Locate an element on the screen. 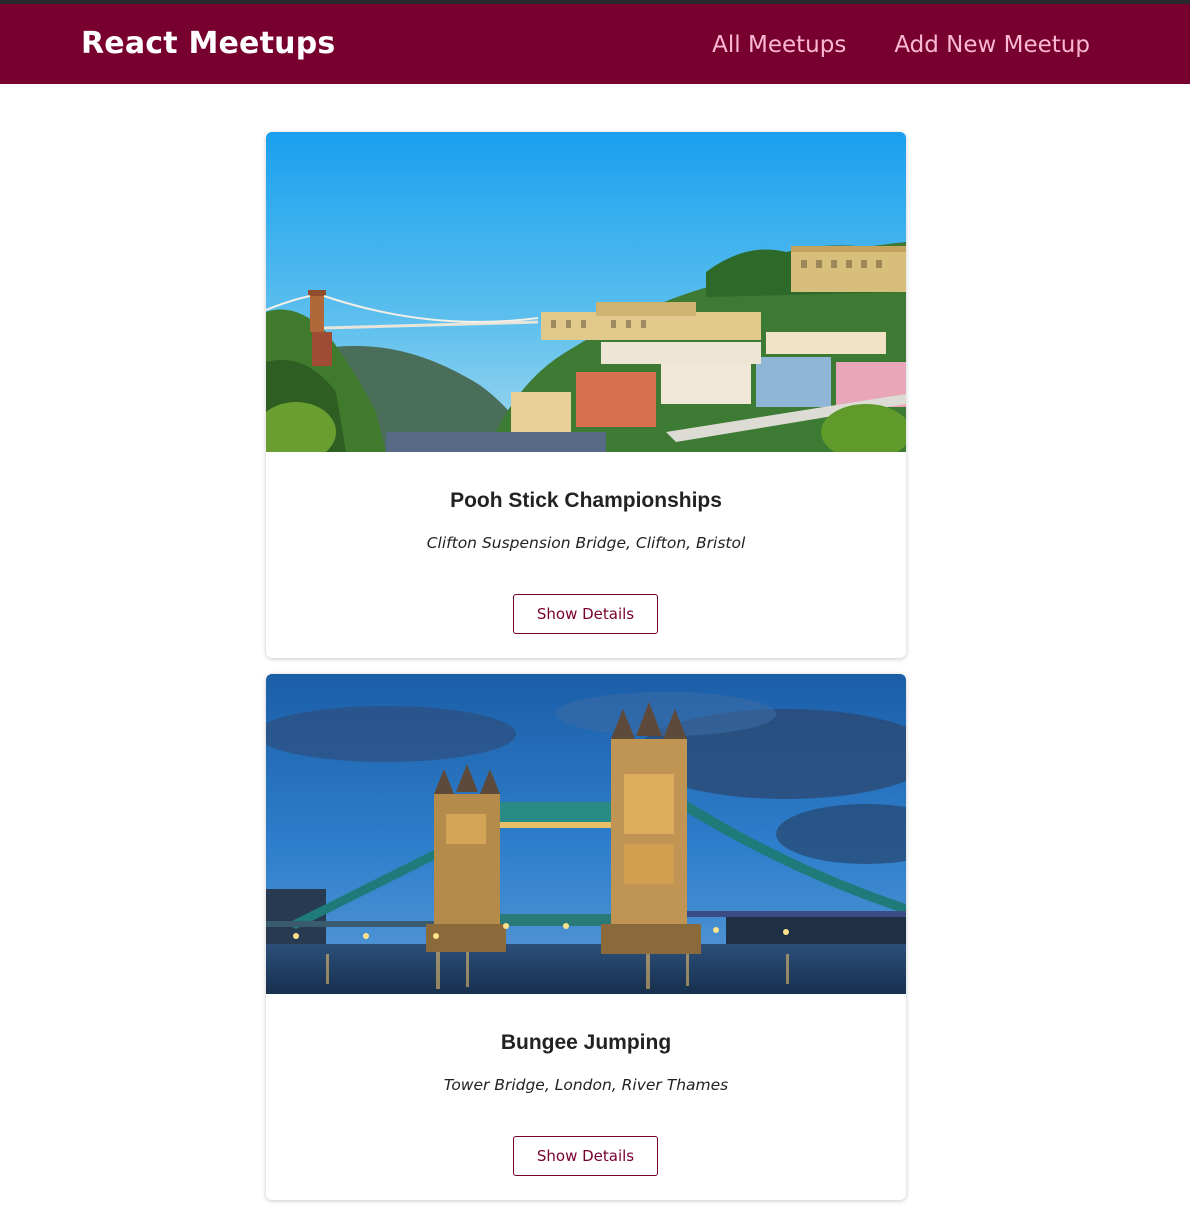  site-logo: React Meetups is located at coordinates (208, 44).